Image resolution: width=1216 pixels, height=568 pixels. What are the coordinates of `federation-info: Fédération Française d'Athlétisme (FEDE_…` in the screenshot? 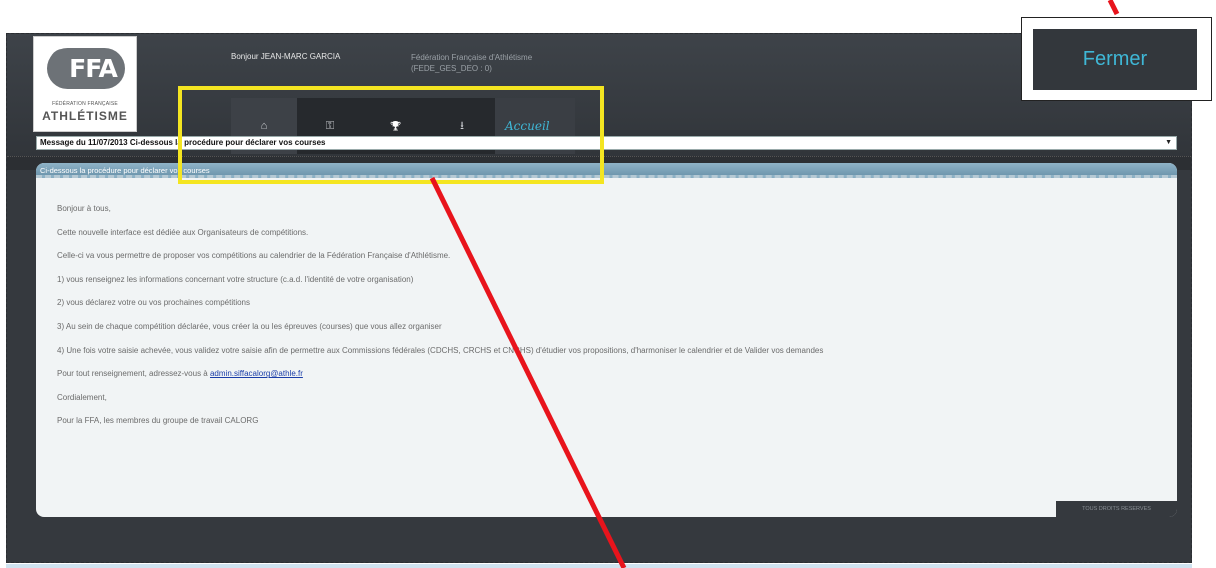 It's located at (471, 63).